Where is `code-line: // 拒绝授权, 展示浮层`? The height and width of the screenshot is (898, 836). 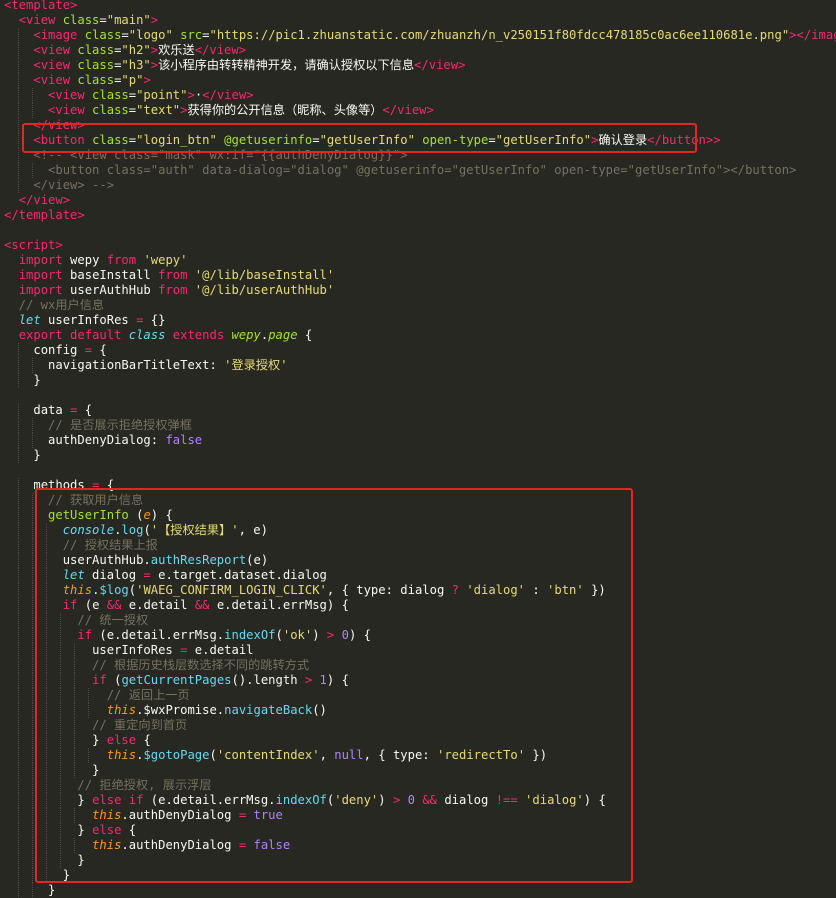
code-line: // 拒绝授权, 展示浮层 is located at coordinates (107, 785).